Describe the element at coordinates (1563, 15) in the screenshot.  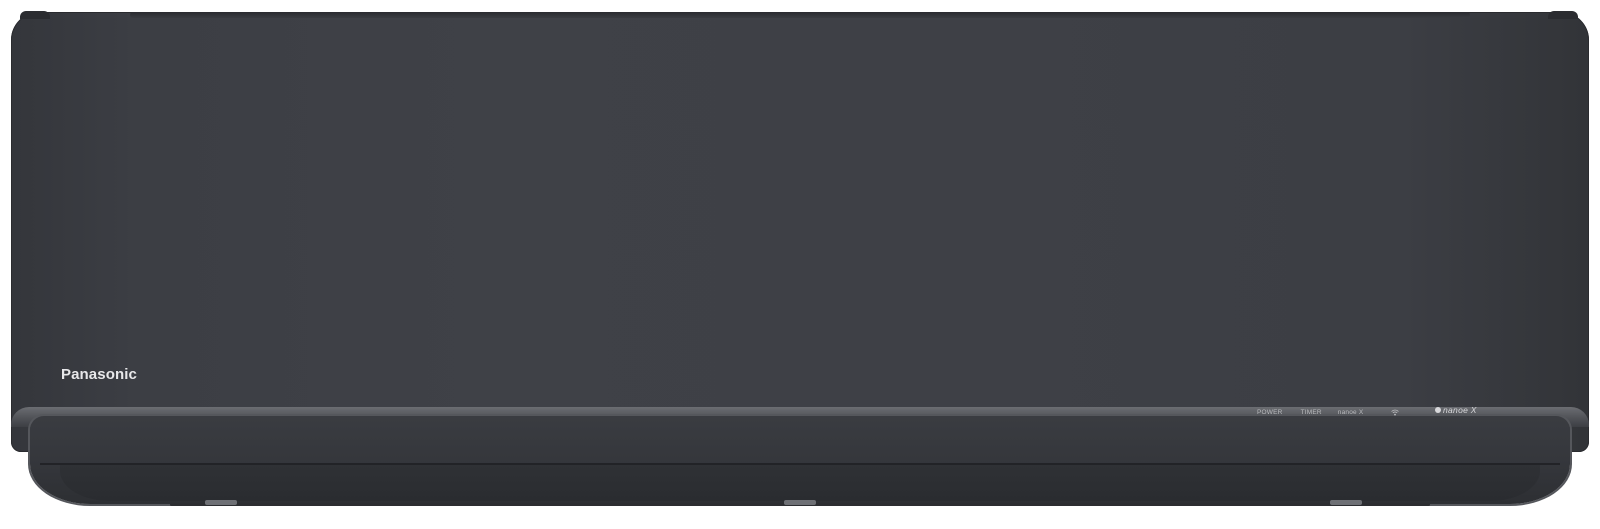
I see `right-corner-cap` at that location.